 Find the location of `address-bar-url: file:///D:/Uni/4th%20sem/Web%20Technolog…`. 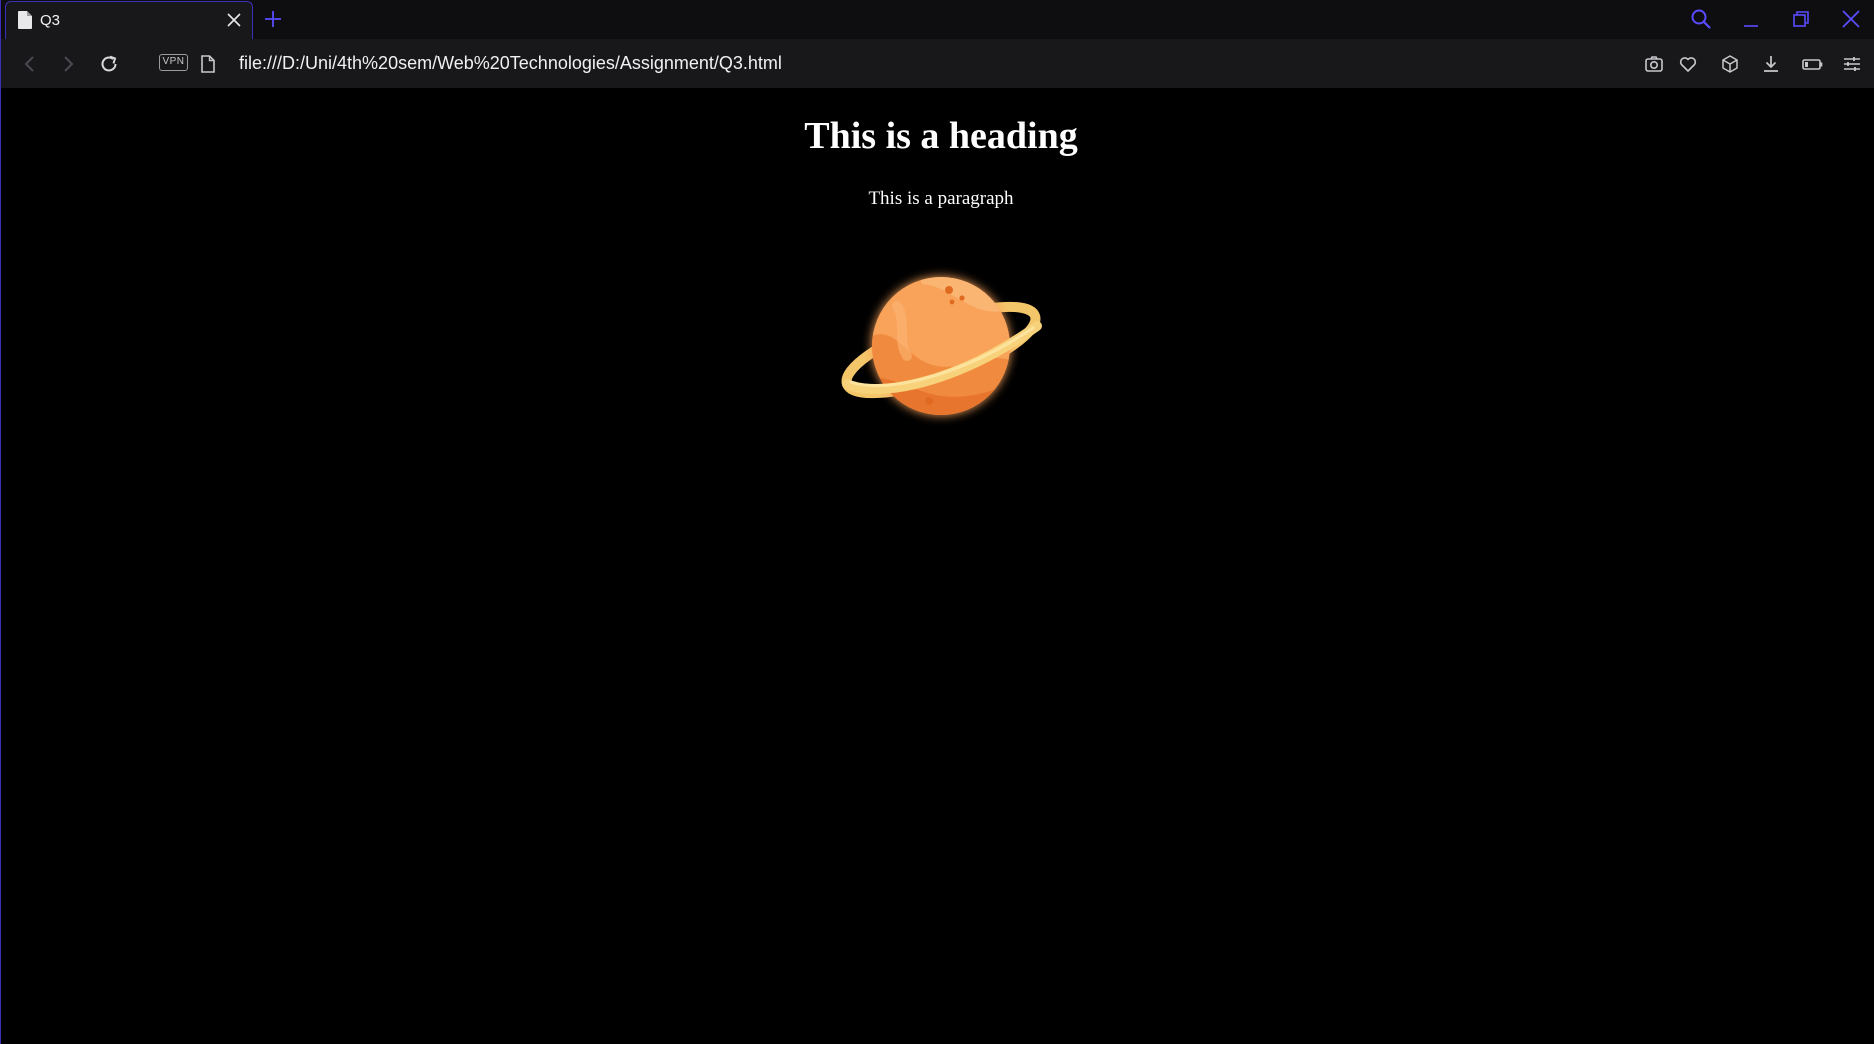

address-bar-url: file:///D:/Uni/4th%20sem/Web%20Technolog… is located at coordinates (510, 63).